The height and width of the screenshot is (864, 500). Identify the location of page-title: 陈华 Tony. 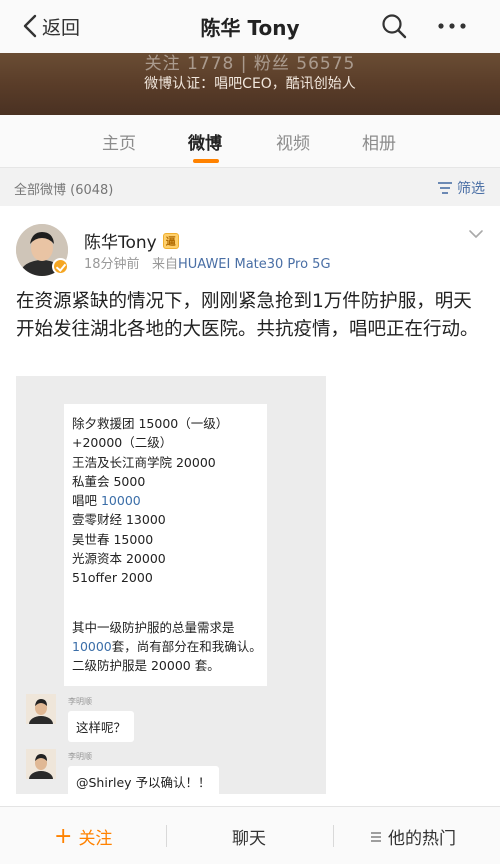
(250, 28).